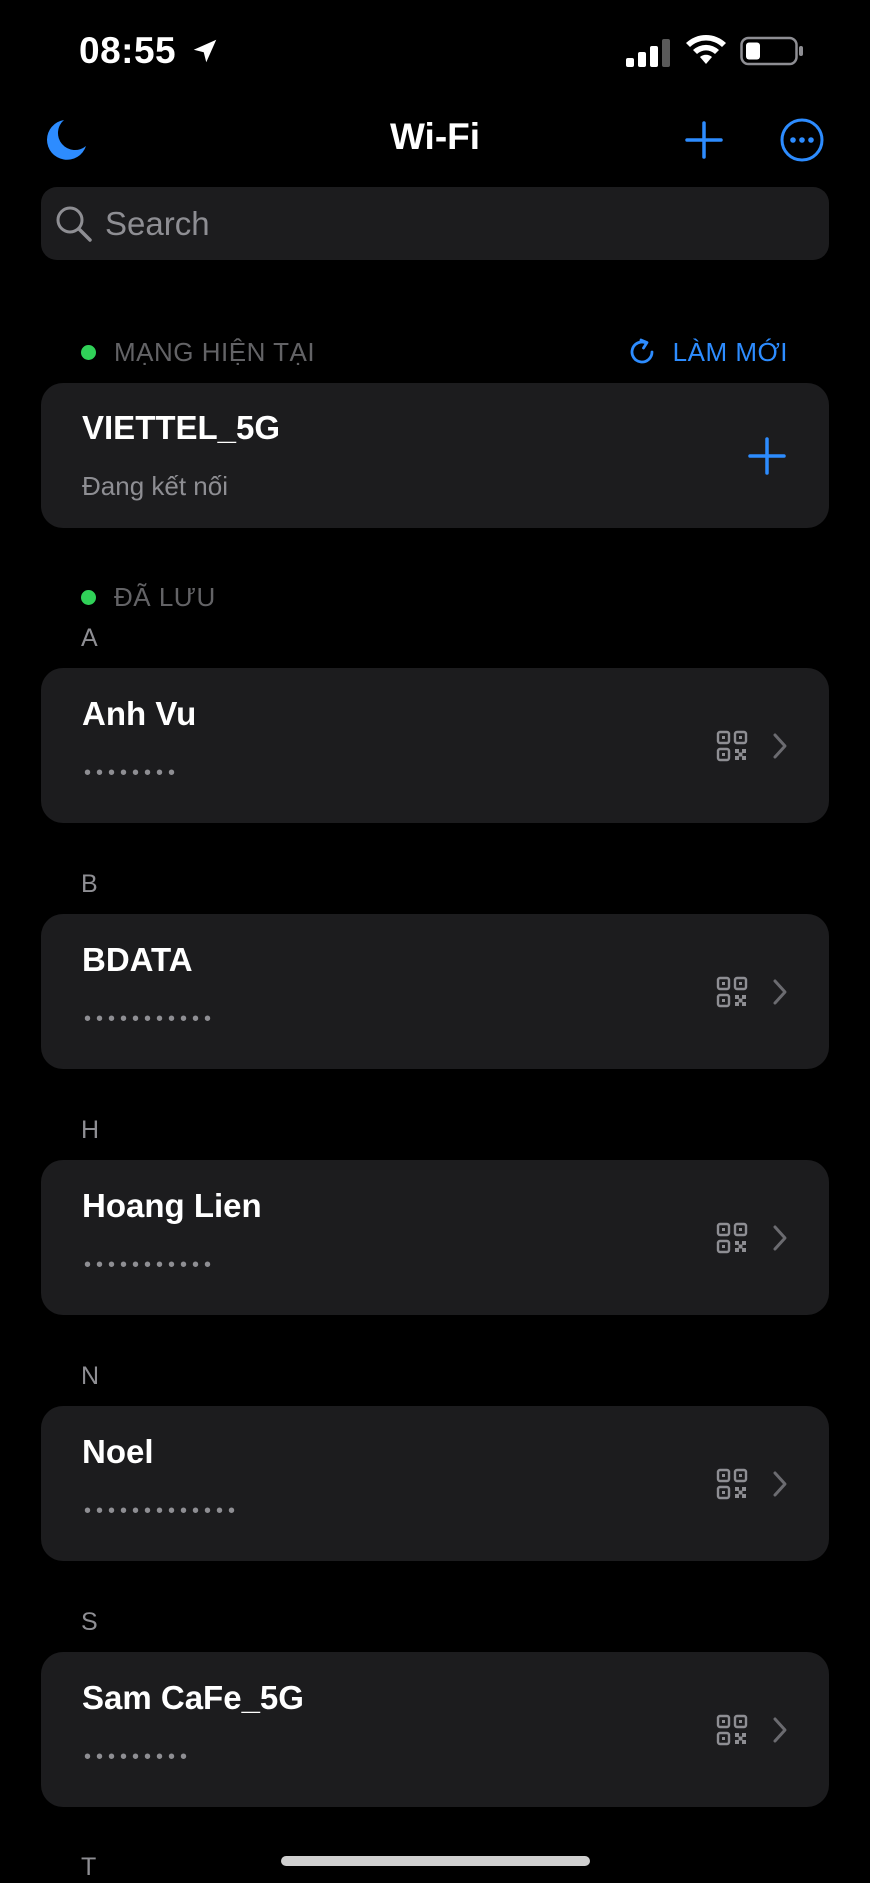  I want to click on save-network-plus-icon, so click(767, 456).